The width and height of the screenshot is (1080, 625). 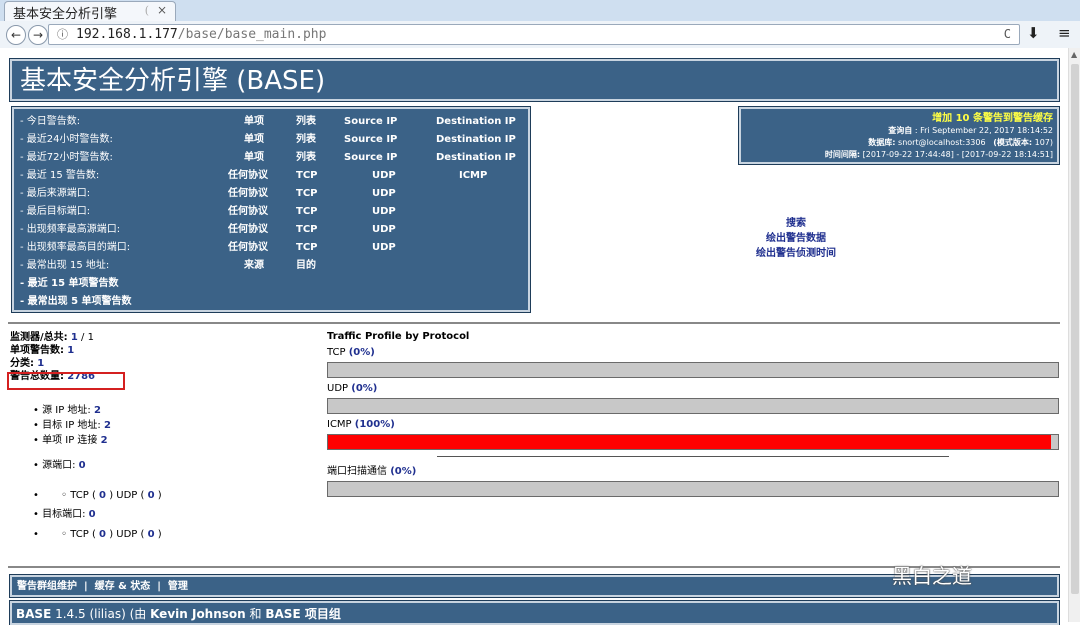 What do you see at coordinates (92, 514) in the screenshot?
I see `dst-port-value: 0` at bounding box center [92, 514].